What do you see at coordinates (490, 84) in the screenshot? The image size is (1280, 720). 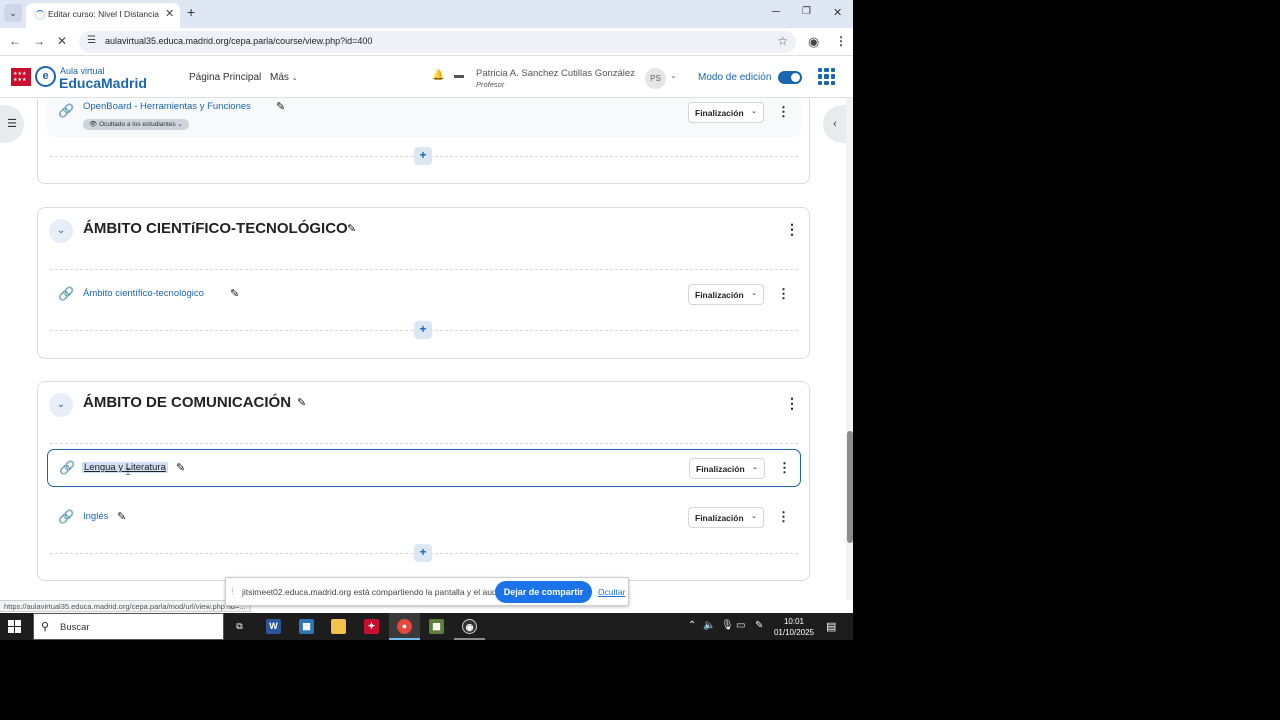 I see `user-role: Profesor` at bounding box center [490, 84].